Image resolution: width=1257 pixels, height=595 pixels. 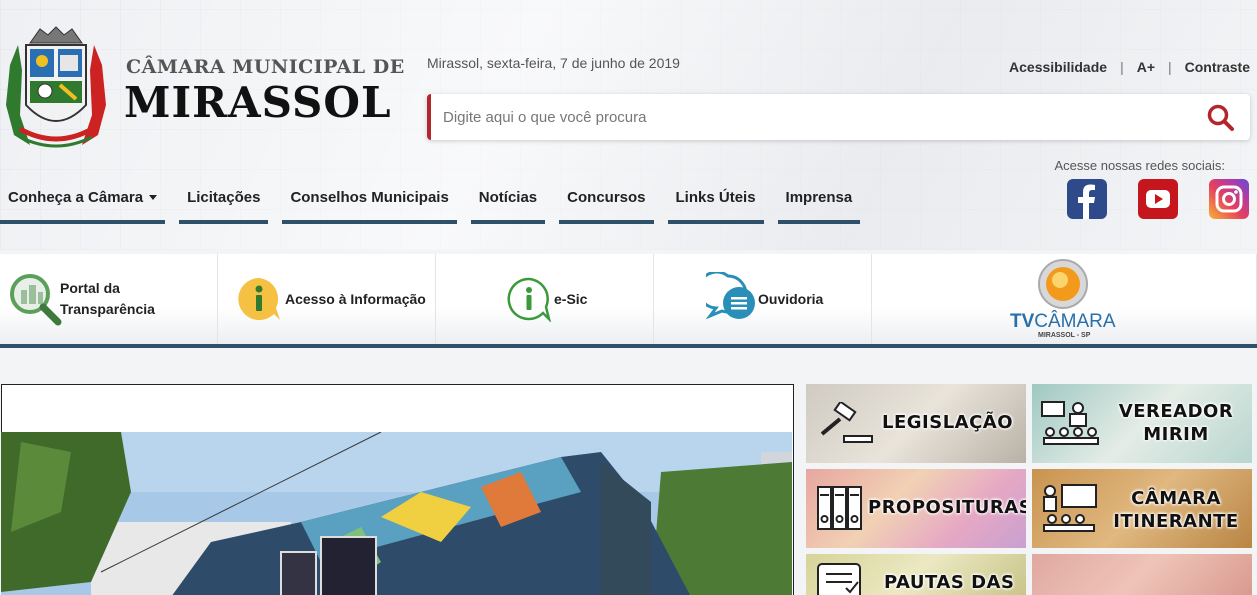 I want to click on esic-link: e-Sic, so click(x=545, y=299).